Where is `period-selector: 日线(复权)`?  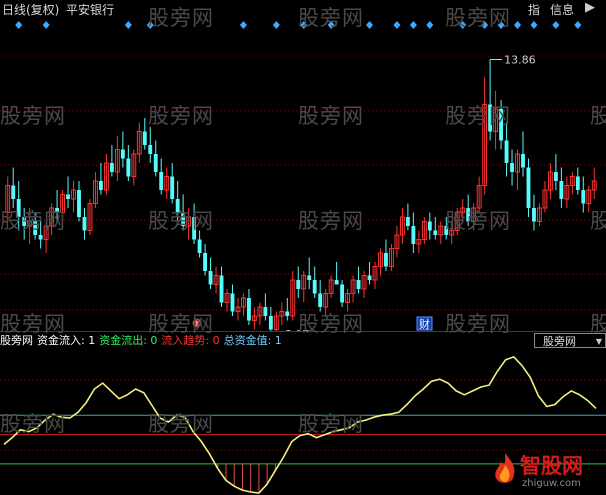
period-selector: 日线(复权) is located at coordinates (30, 10).